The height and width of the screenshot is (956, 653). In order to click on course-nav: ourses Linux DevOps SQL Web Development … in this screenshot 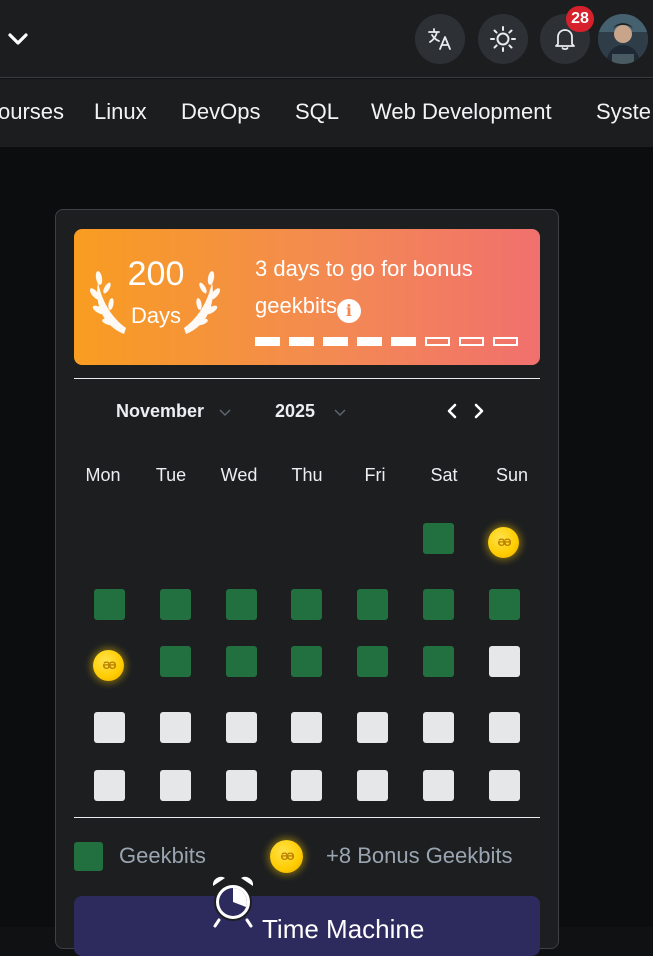, I will do `click(326, 113)`.